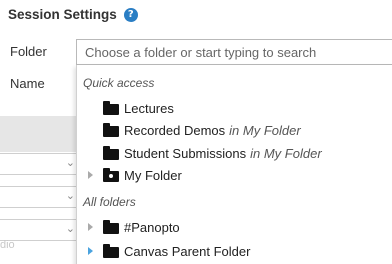 The width and height of the screenshot is (392, 264). Describe the element at coordinates (149, 108) in the screenshot. I see `folder-item-label: Lectures` at that location.